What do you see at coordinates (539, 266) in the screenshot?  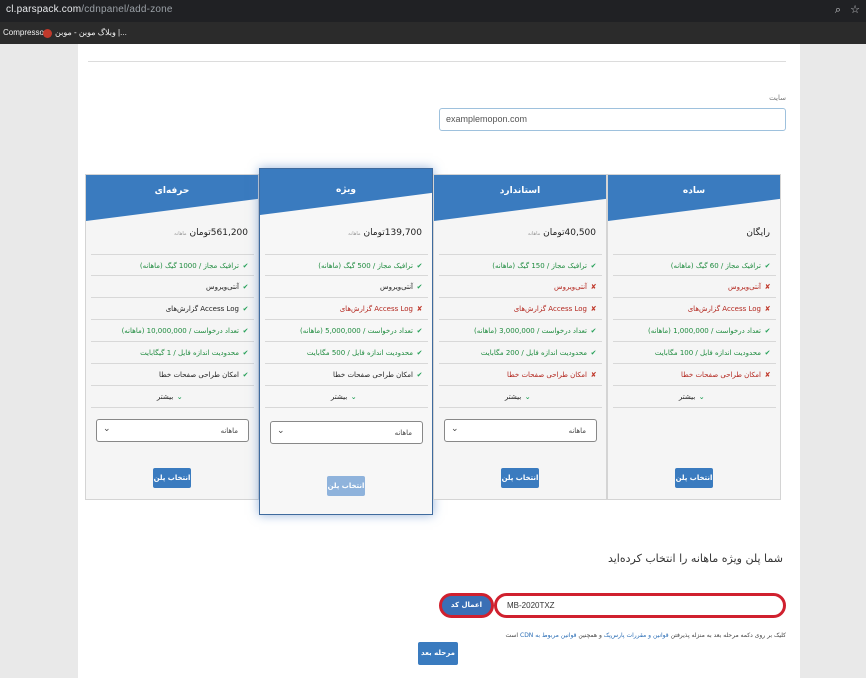 I see `feature-text: ترافیک مجاز / 150 گیگ (ماهانه)` at bounding box center [539, 266].